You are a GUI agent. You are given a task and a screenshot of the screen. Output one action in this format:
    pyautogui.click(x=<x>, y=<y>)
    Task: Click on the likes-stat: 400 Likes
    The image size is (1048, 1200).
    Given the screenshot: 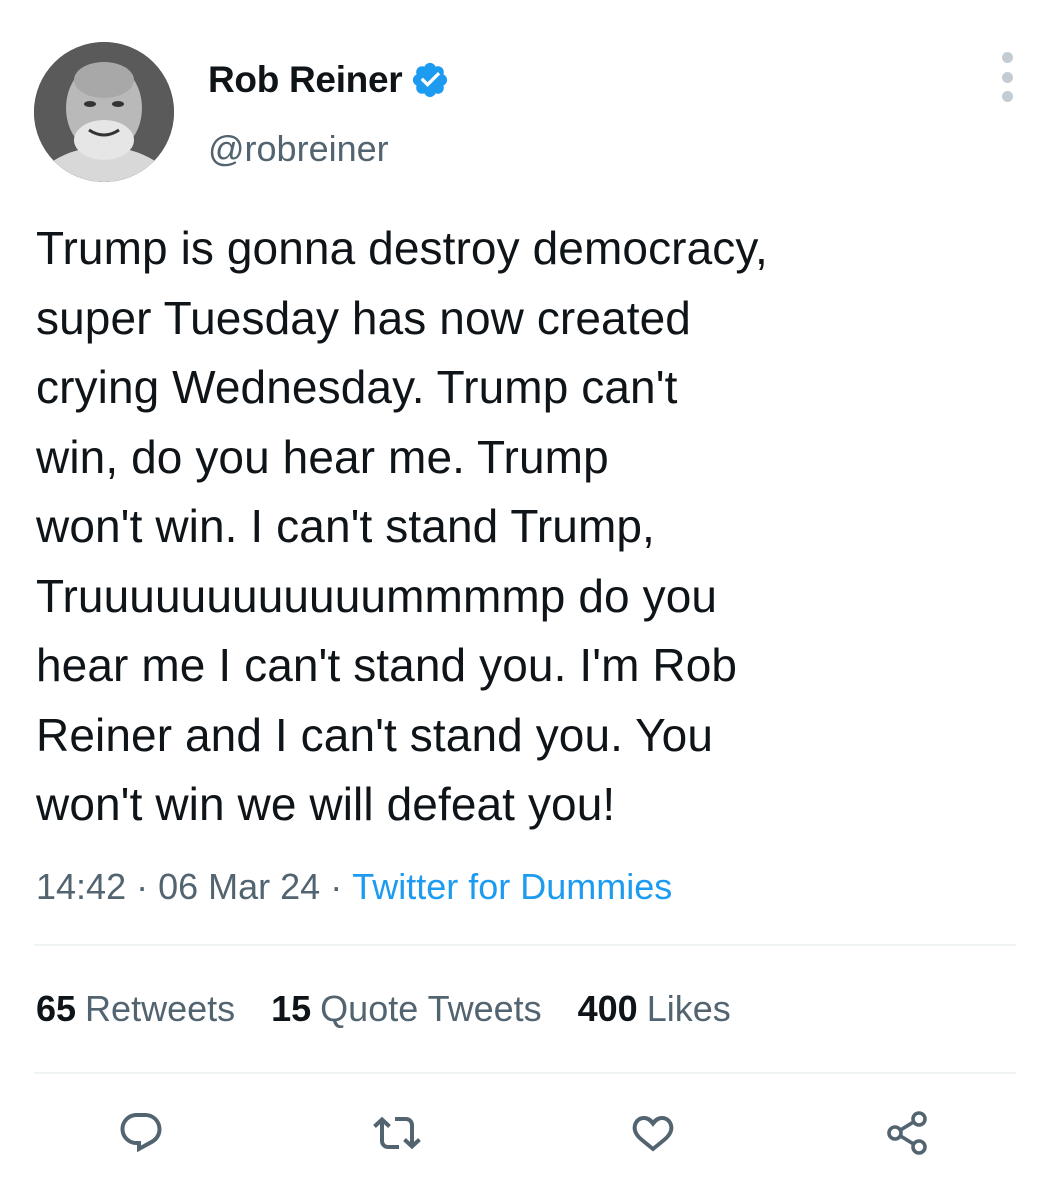 What is the action you would take?
    pyautogui.click(x=654, y=1009)
    